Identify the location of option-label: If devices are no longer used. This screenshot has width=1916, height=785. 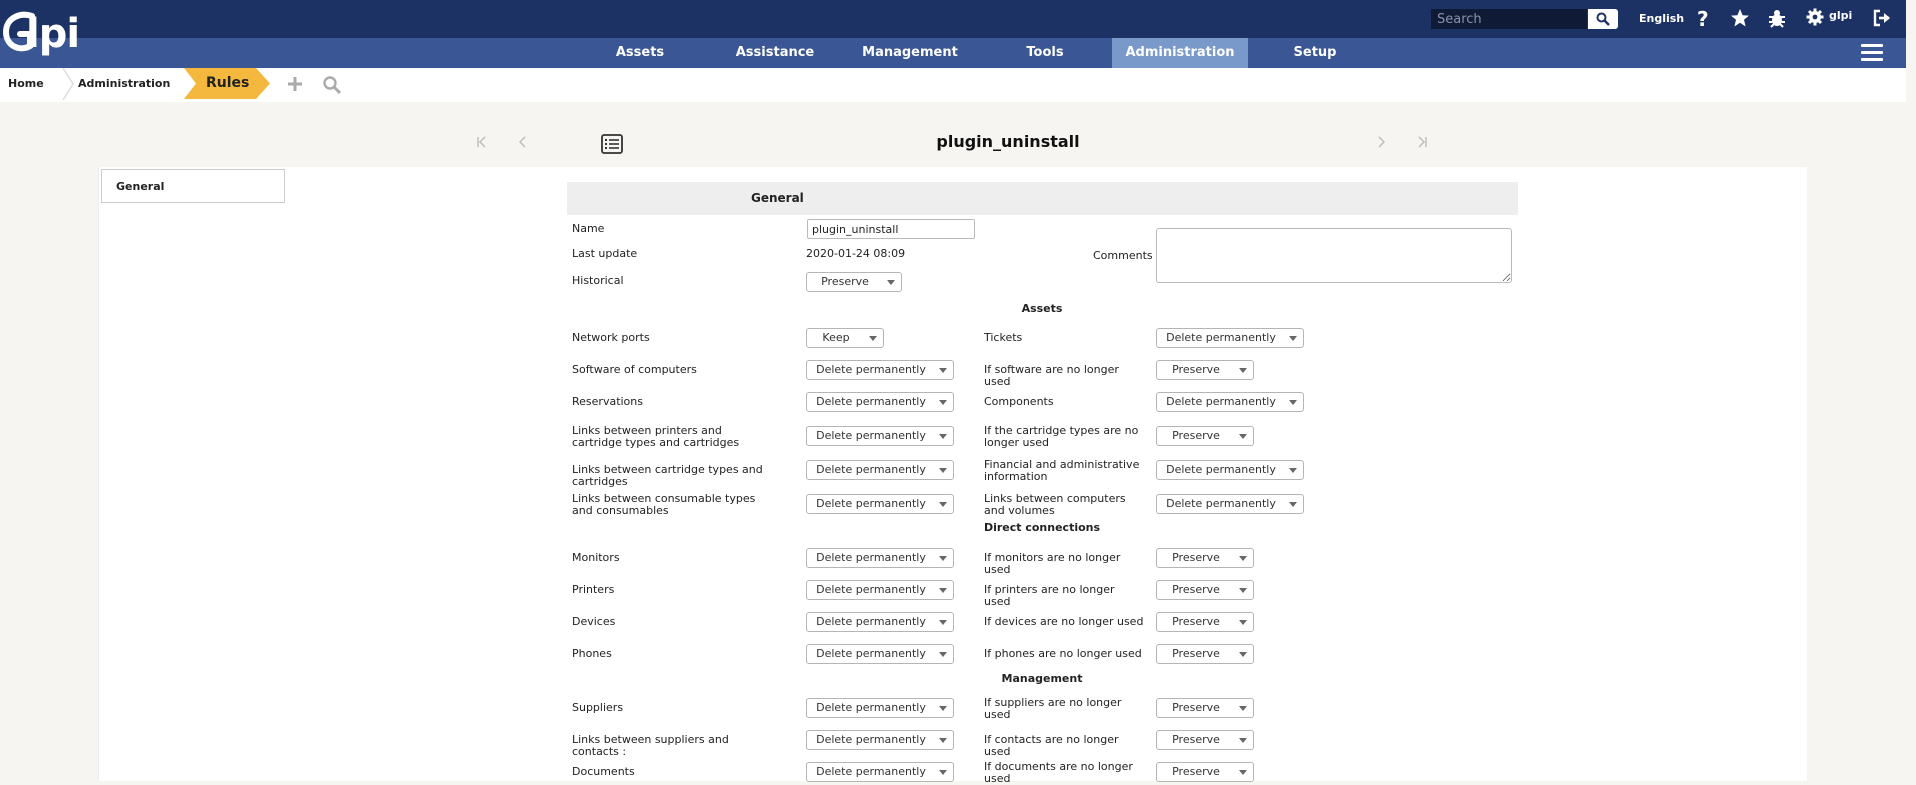
(1064, 621).